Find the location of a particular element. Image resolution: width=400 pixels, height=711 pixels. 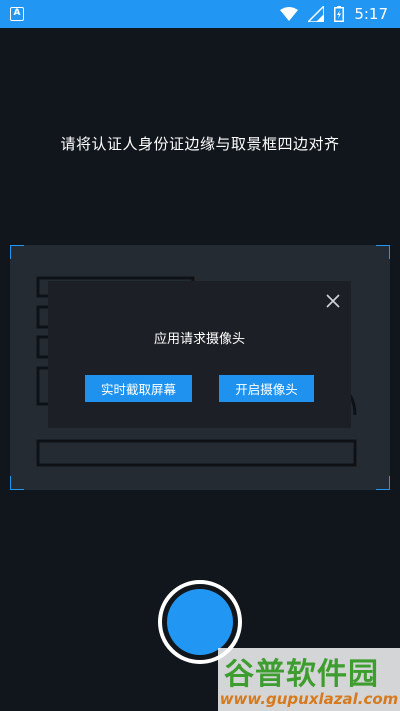

signal-icon is located at coordinates (316, 14).